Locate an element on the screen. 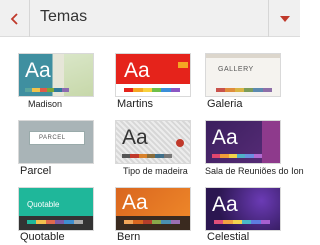  header-bar: Temas is located at coordinates (150, 18).